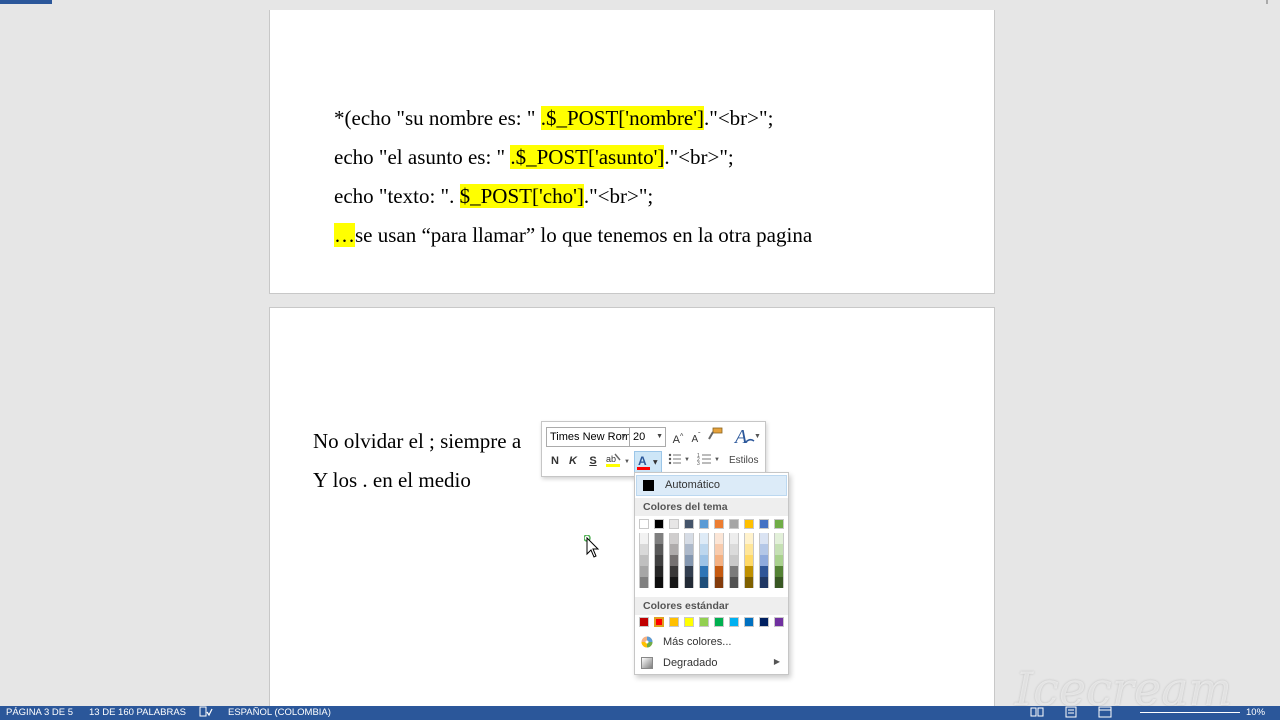 The height and width of the screenshot is (720, 1280). What do you see at coordinates (679, 461) in the screenshot?
I see `bullets-button: ▼` at bounding box center [679, 461].